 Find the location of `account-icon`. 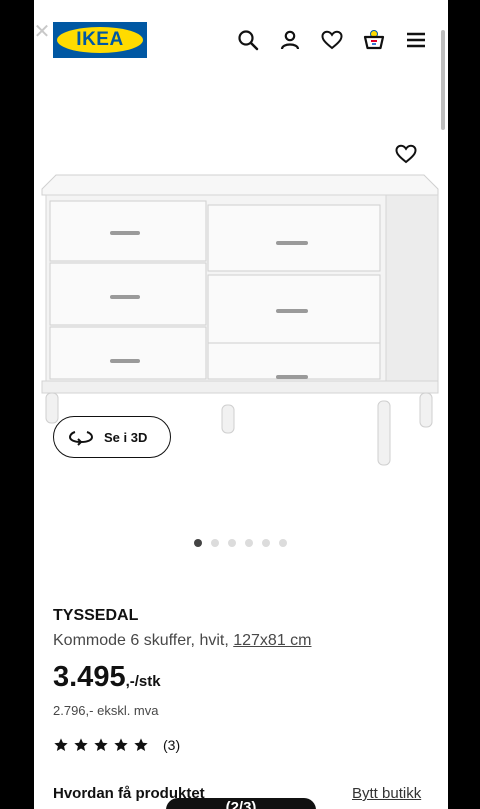

account-icon is located at coordinates (290, 40).